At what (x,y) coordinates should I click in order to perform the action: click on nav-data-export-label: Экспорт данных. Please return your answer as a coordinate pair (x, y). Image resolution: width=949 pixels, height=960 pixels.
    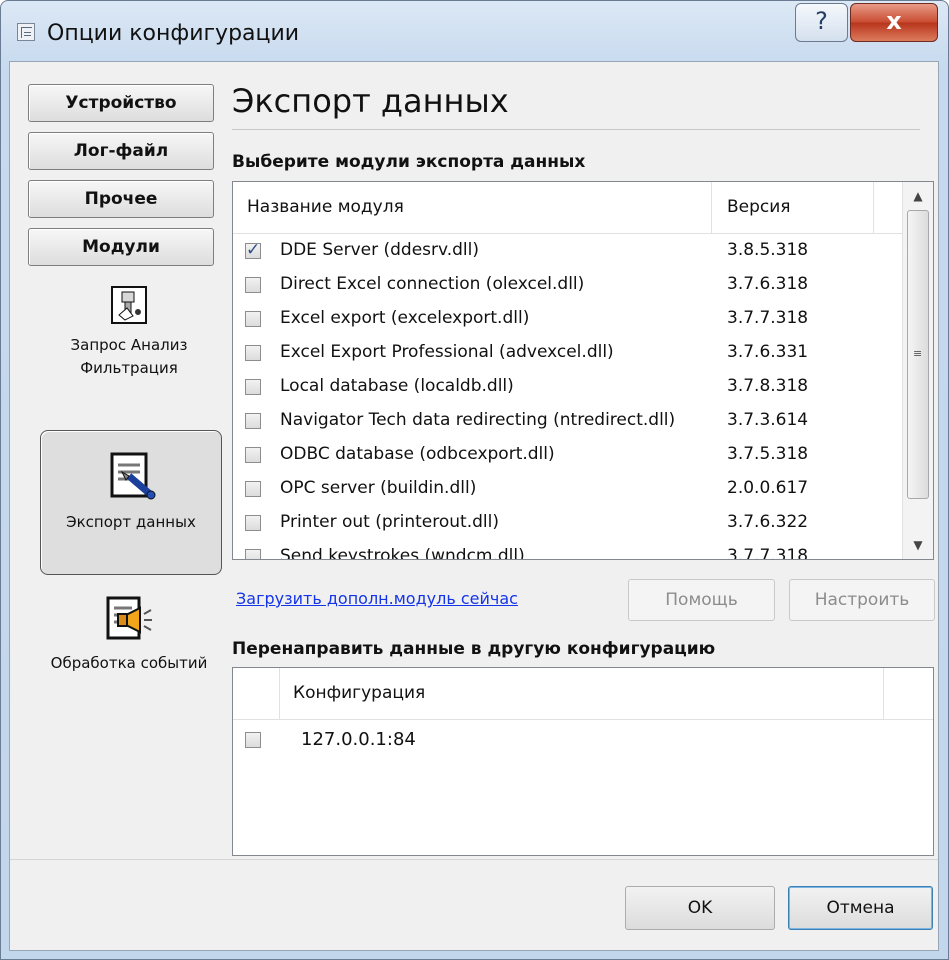
    Looking at the image, I should click on (131, 522).